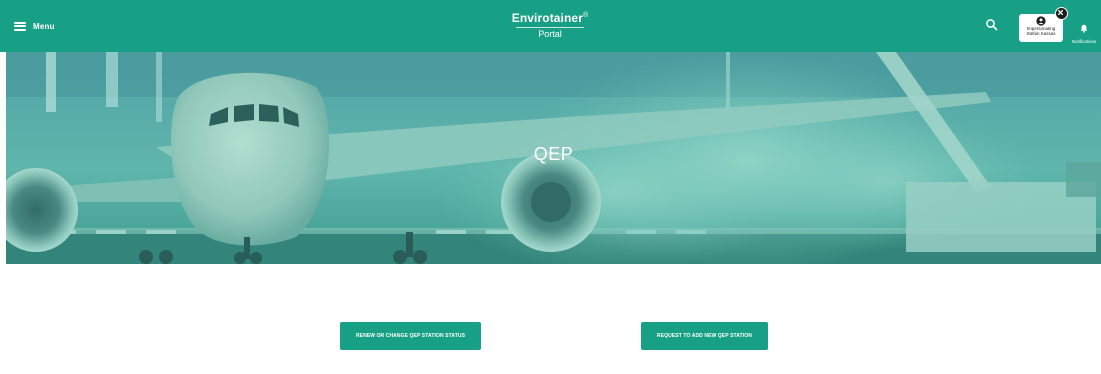  Describe the element at coordinates (410, 336) in the screenshot. I see `renew-qep-station-status-button: RENEW OR CHANGE QEP STATION STATUS` at that location.